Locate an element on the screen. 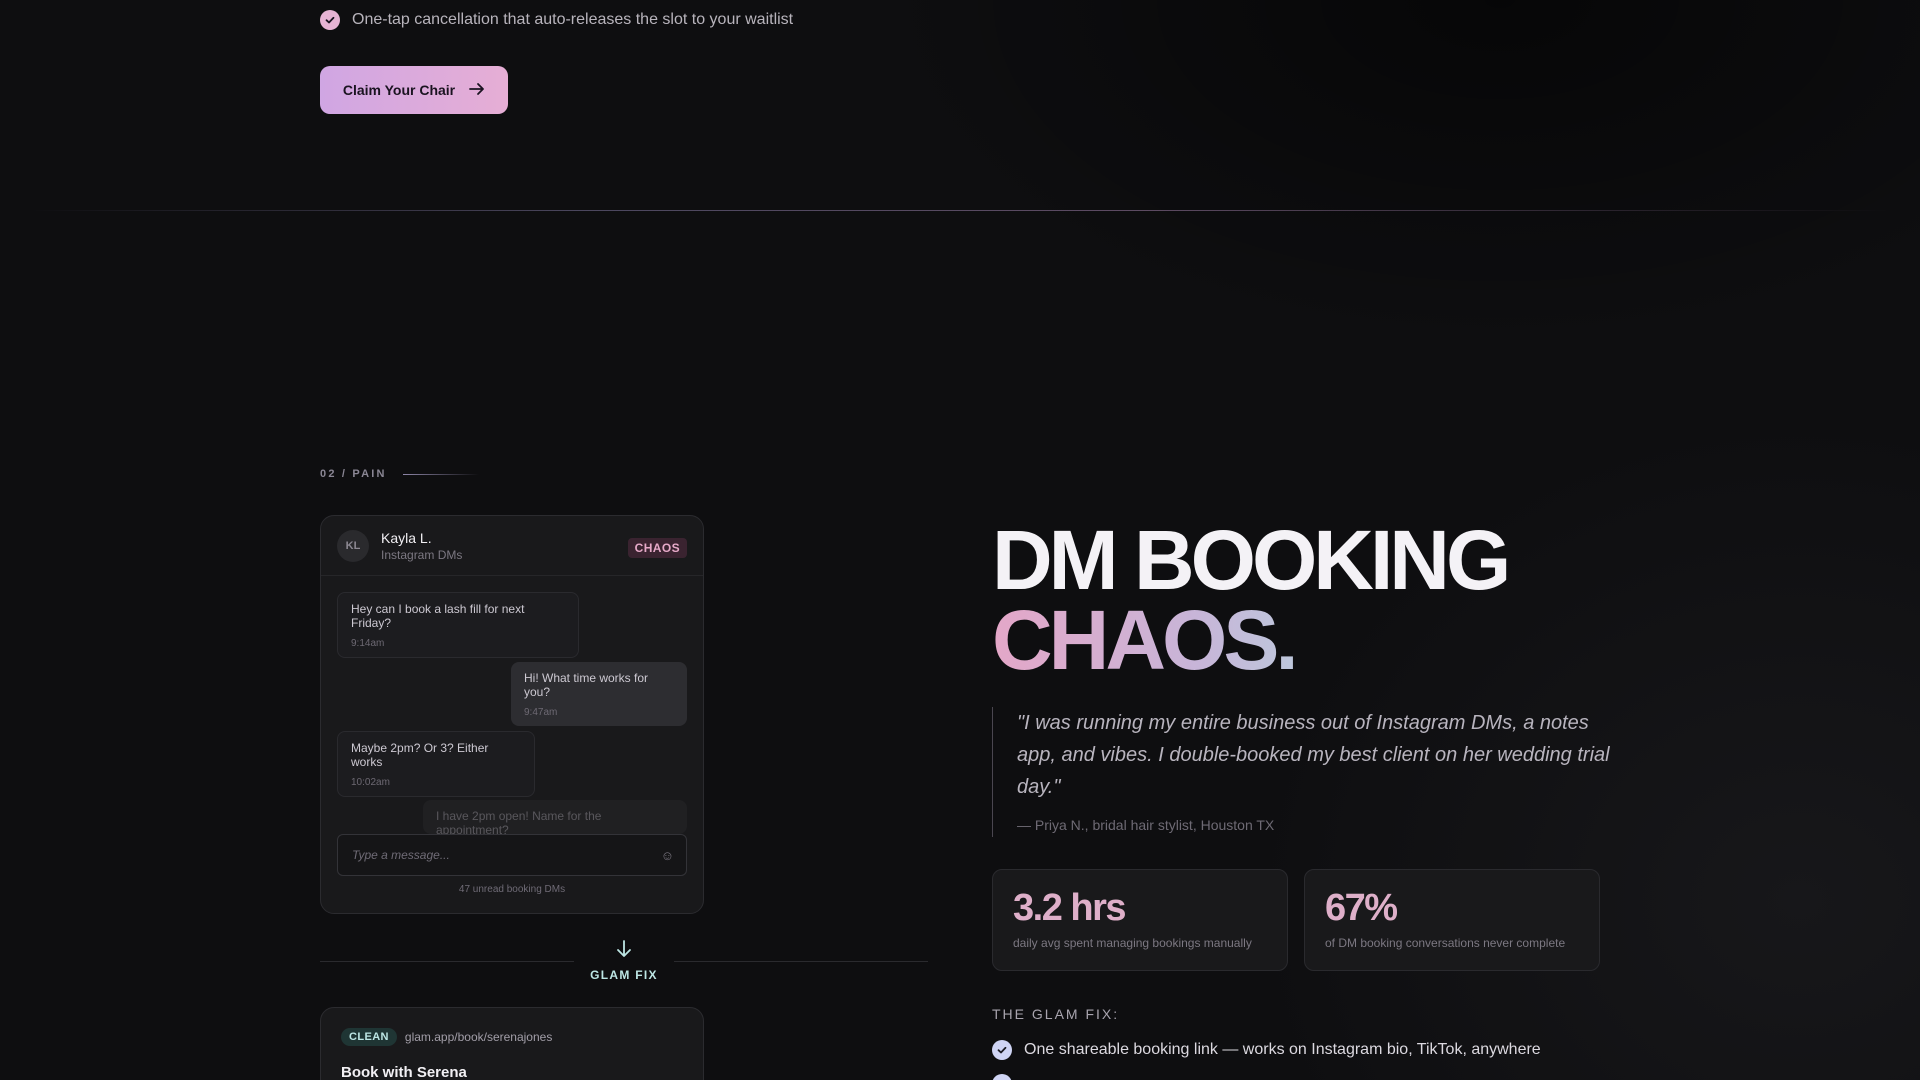  emoji-icon: ☺ is located at coordinates (667, 855).